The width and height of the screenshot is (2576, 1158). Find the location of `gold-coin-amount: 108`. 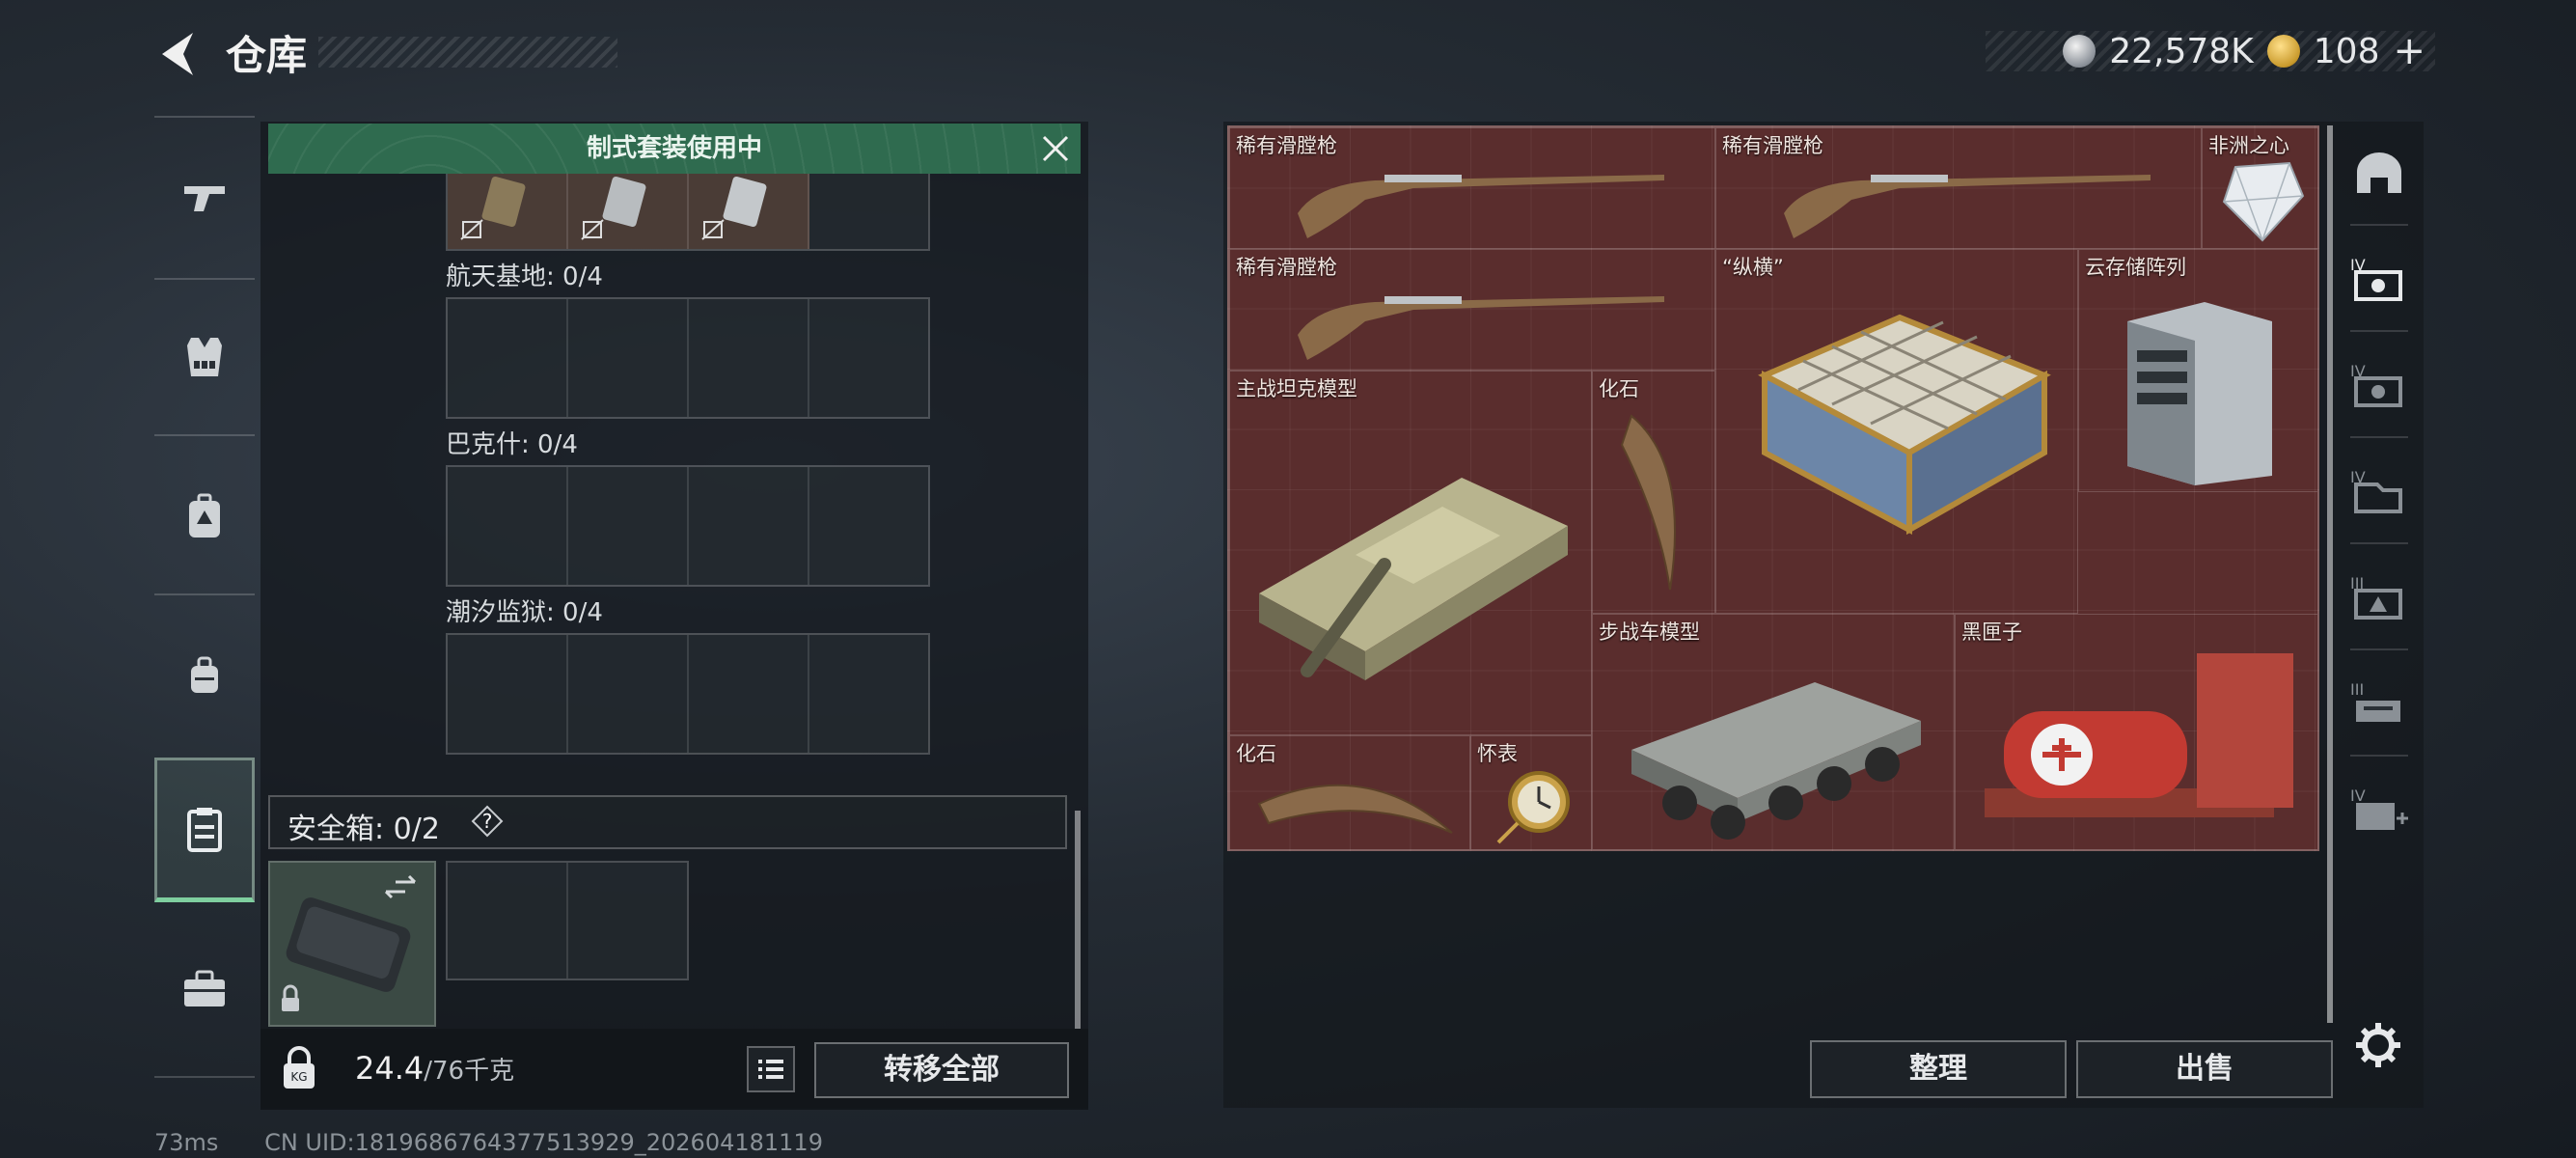

gold-coin-amount: 108 is located at coordinates (2347, 51).